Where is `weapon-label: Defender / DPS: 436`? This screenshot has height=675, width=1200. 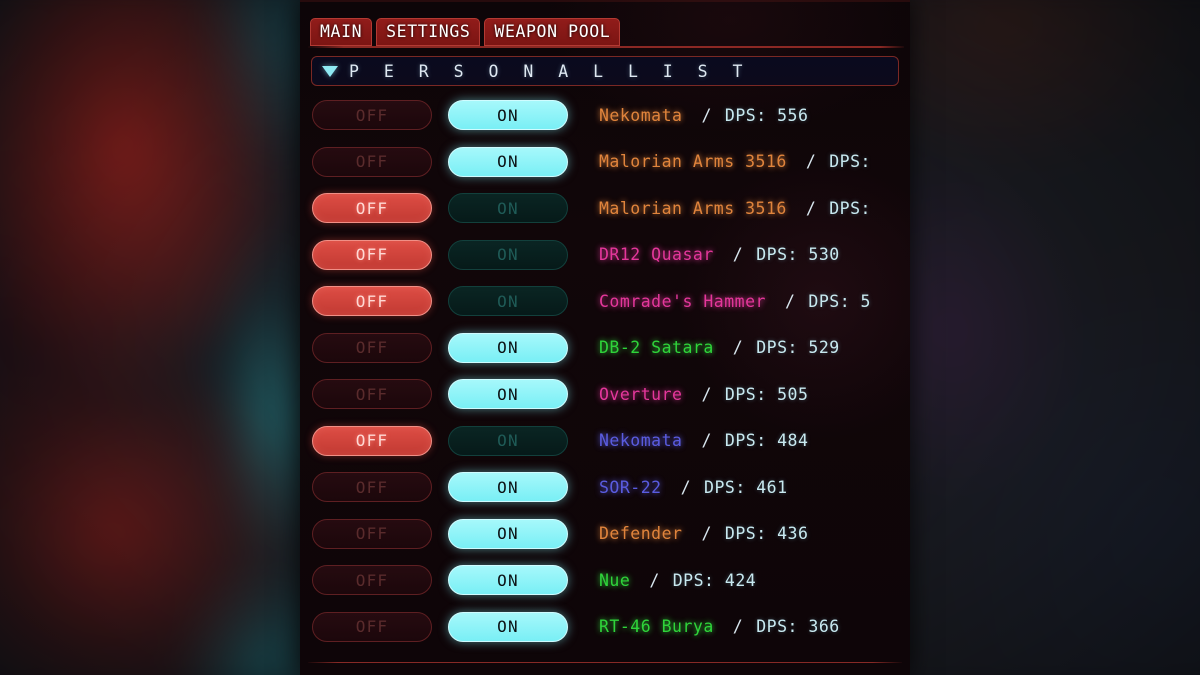 weapon-label: Defender / DPS: 436 is located at coordinates (703, 533).